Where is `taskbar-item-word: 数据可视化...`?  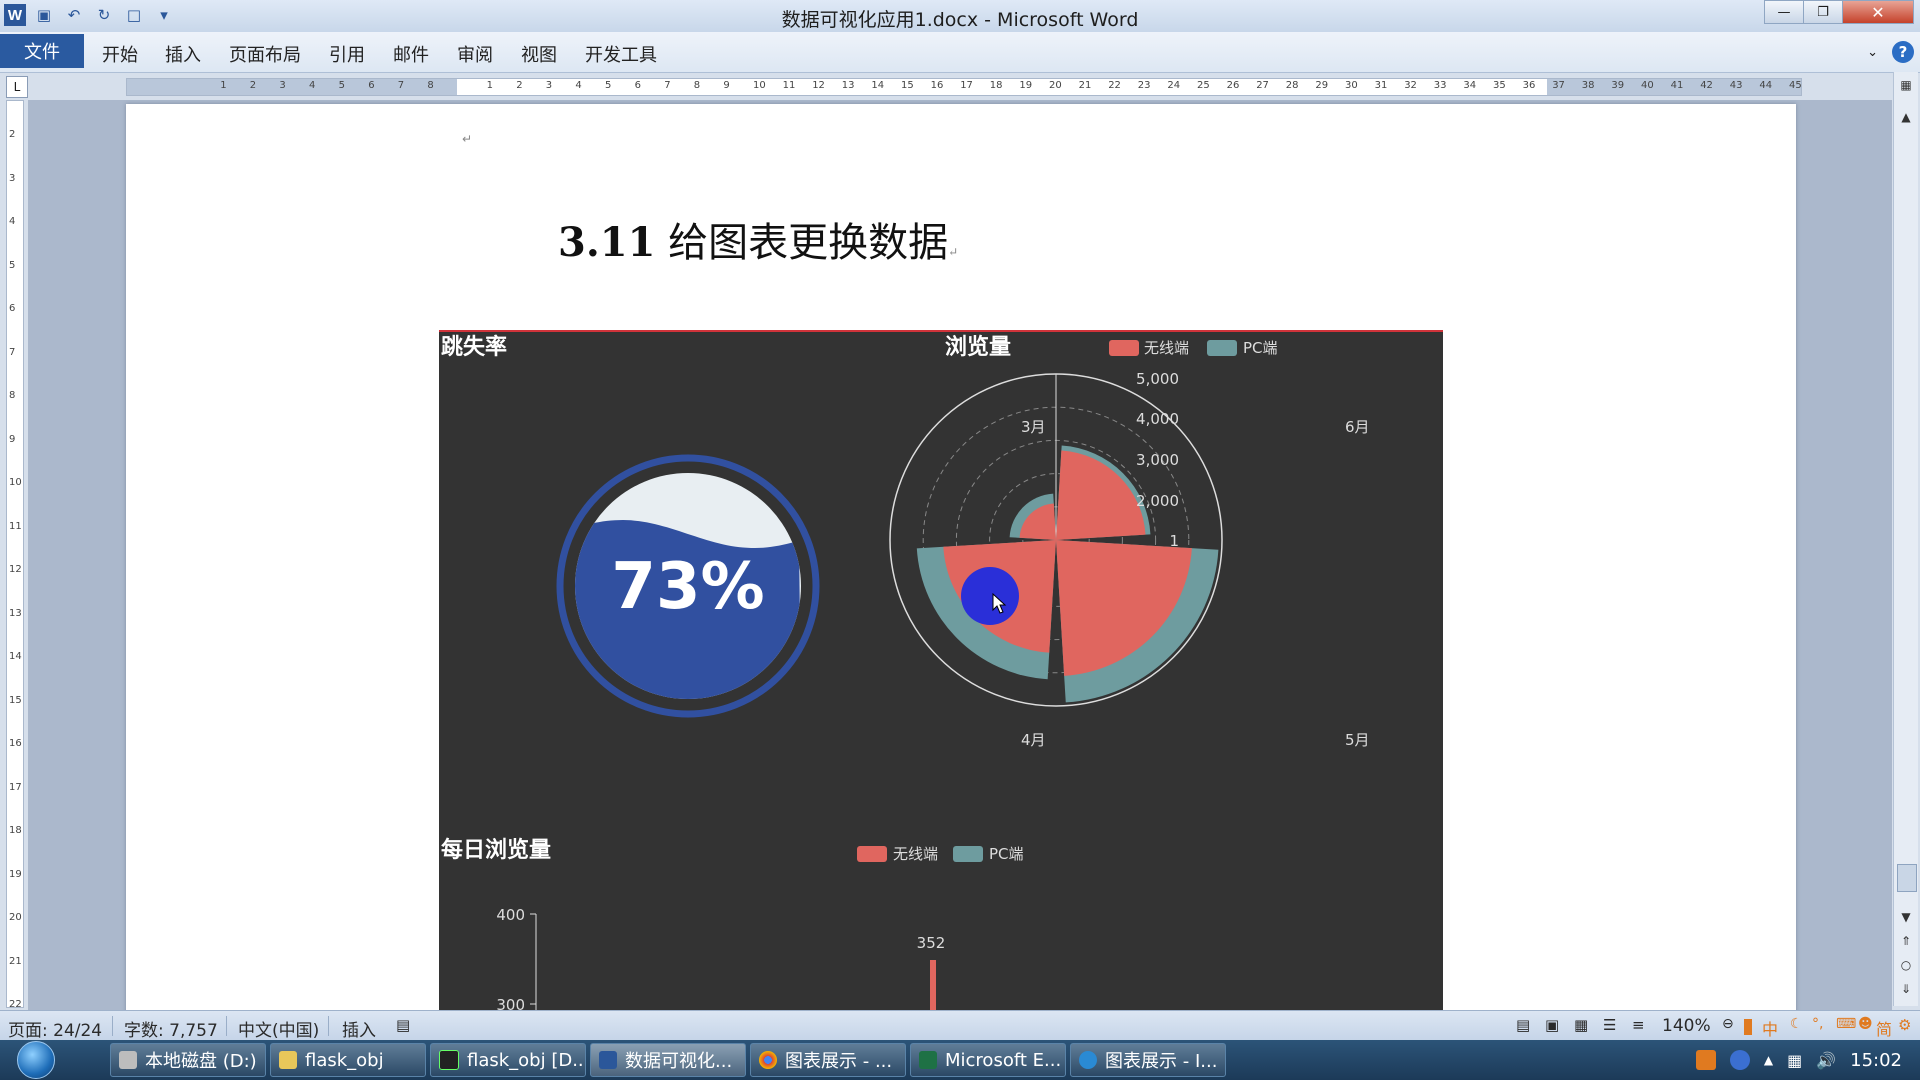
taskbar-item-word: 数据可视化... is located at coordinates (668, 1060).